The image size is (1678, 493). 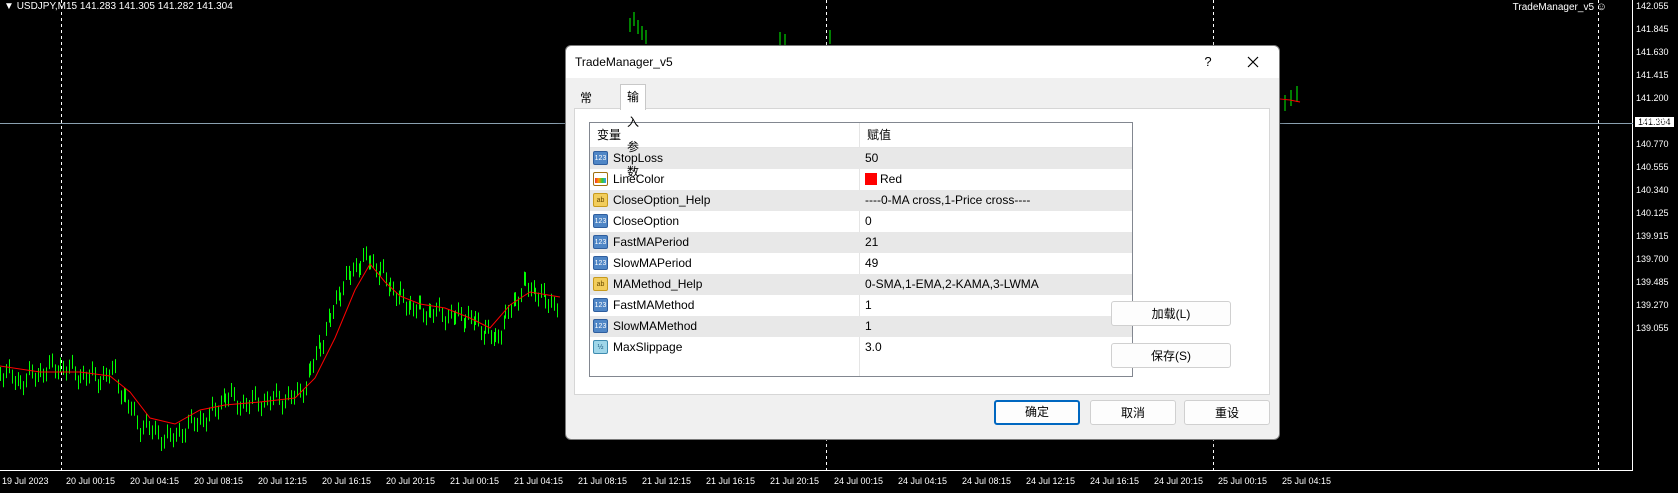 I want to click on time-tick-label: 24 Jul 00:15, so click(x=859, y=481).